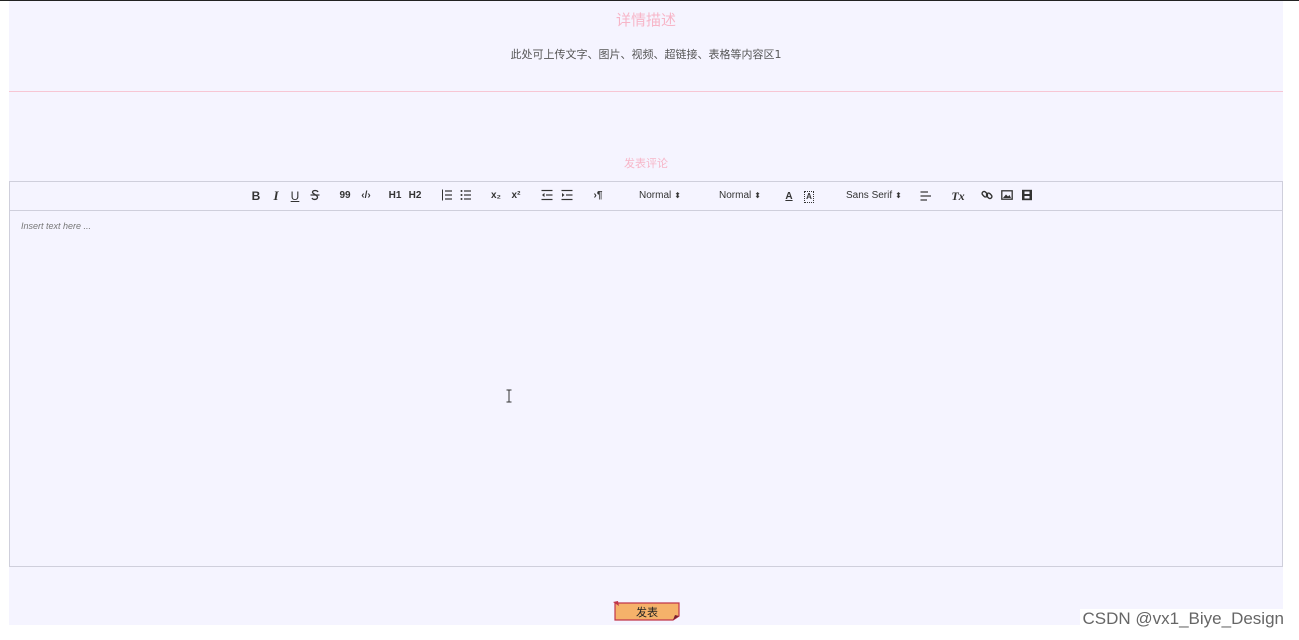 The image size is (1299, 640). I want to click on ordered-list-button, so click(447, 196).